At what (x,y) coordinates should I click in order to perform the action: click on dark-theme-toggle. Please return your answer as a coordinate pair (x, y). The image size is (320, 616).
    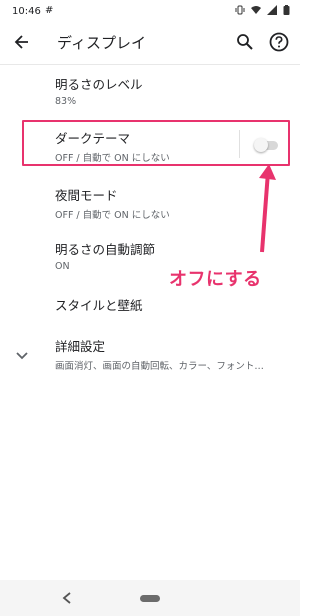
    Looking at the image, I should click on (267, 145).